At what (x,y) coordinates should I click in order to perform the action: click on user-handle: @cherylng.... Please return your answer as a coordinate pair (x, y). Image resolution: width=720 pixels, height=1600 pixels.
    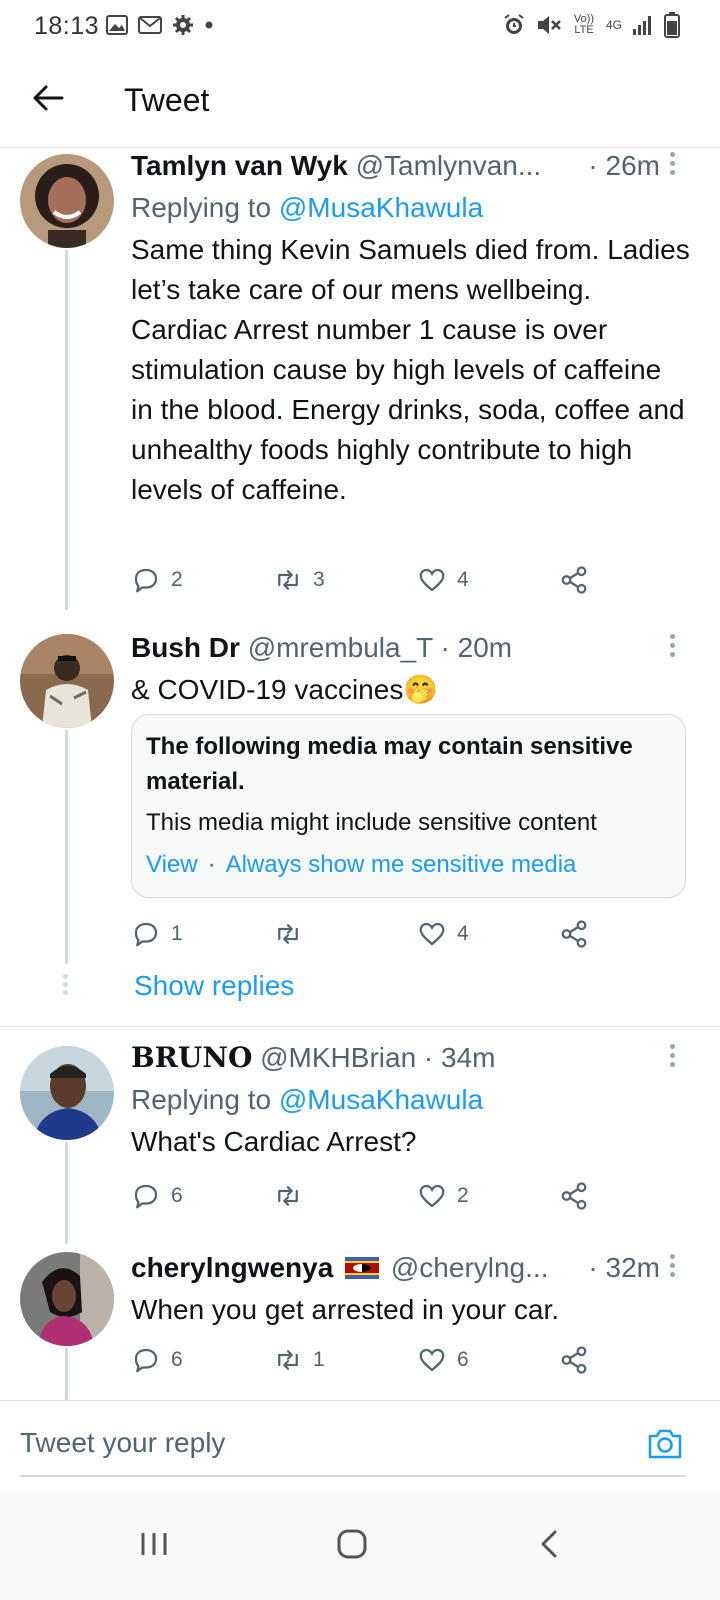
    Looking at the image, I should click on (470, 1267).